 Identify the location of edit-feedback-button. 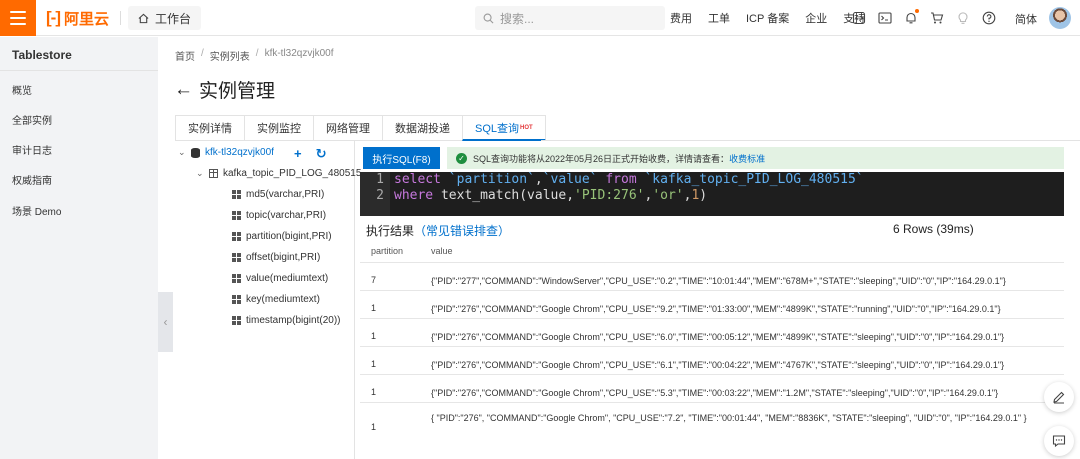
(1059, 397).